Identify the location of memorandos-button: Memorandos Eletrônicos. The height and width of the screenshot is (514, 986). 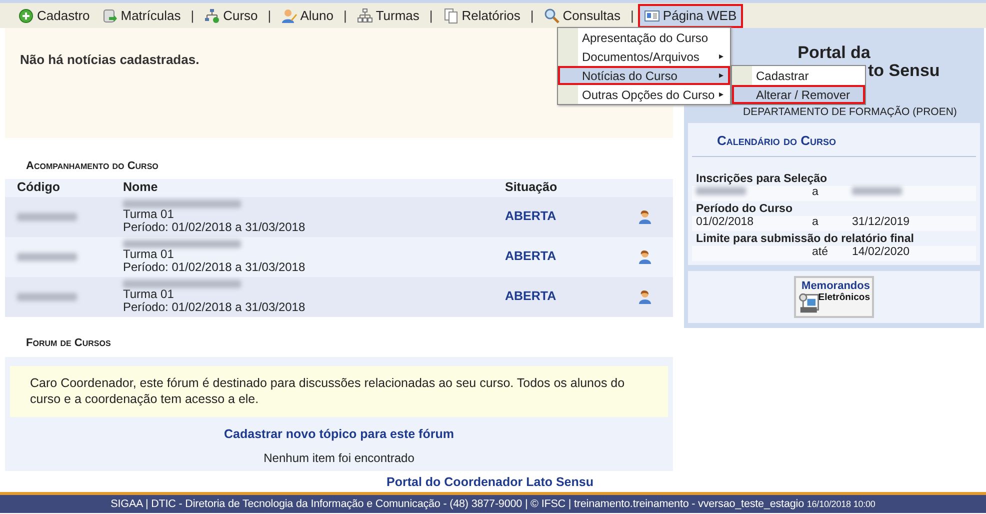
(834, 297).